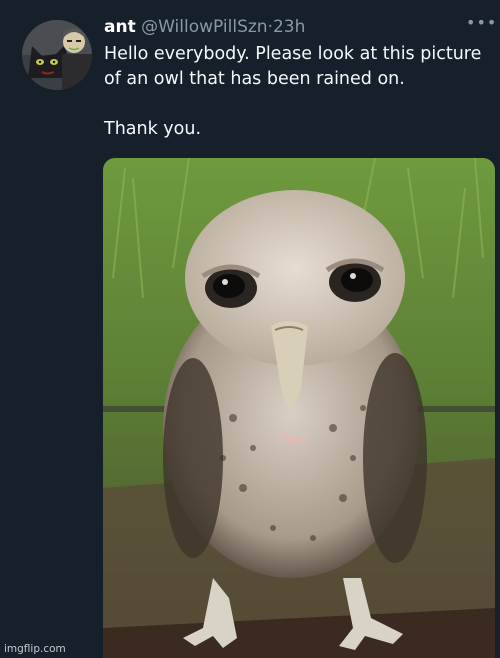 The image size is (500, 658). I want to click on avatar-image, so click(57, 55).